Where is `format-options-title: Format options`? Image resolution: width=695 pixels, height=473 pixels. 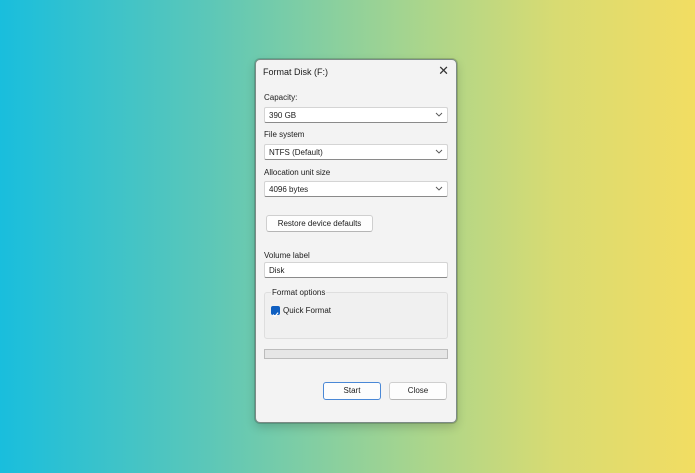 format-options-title: Format options is located at coordinates (299, 292).